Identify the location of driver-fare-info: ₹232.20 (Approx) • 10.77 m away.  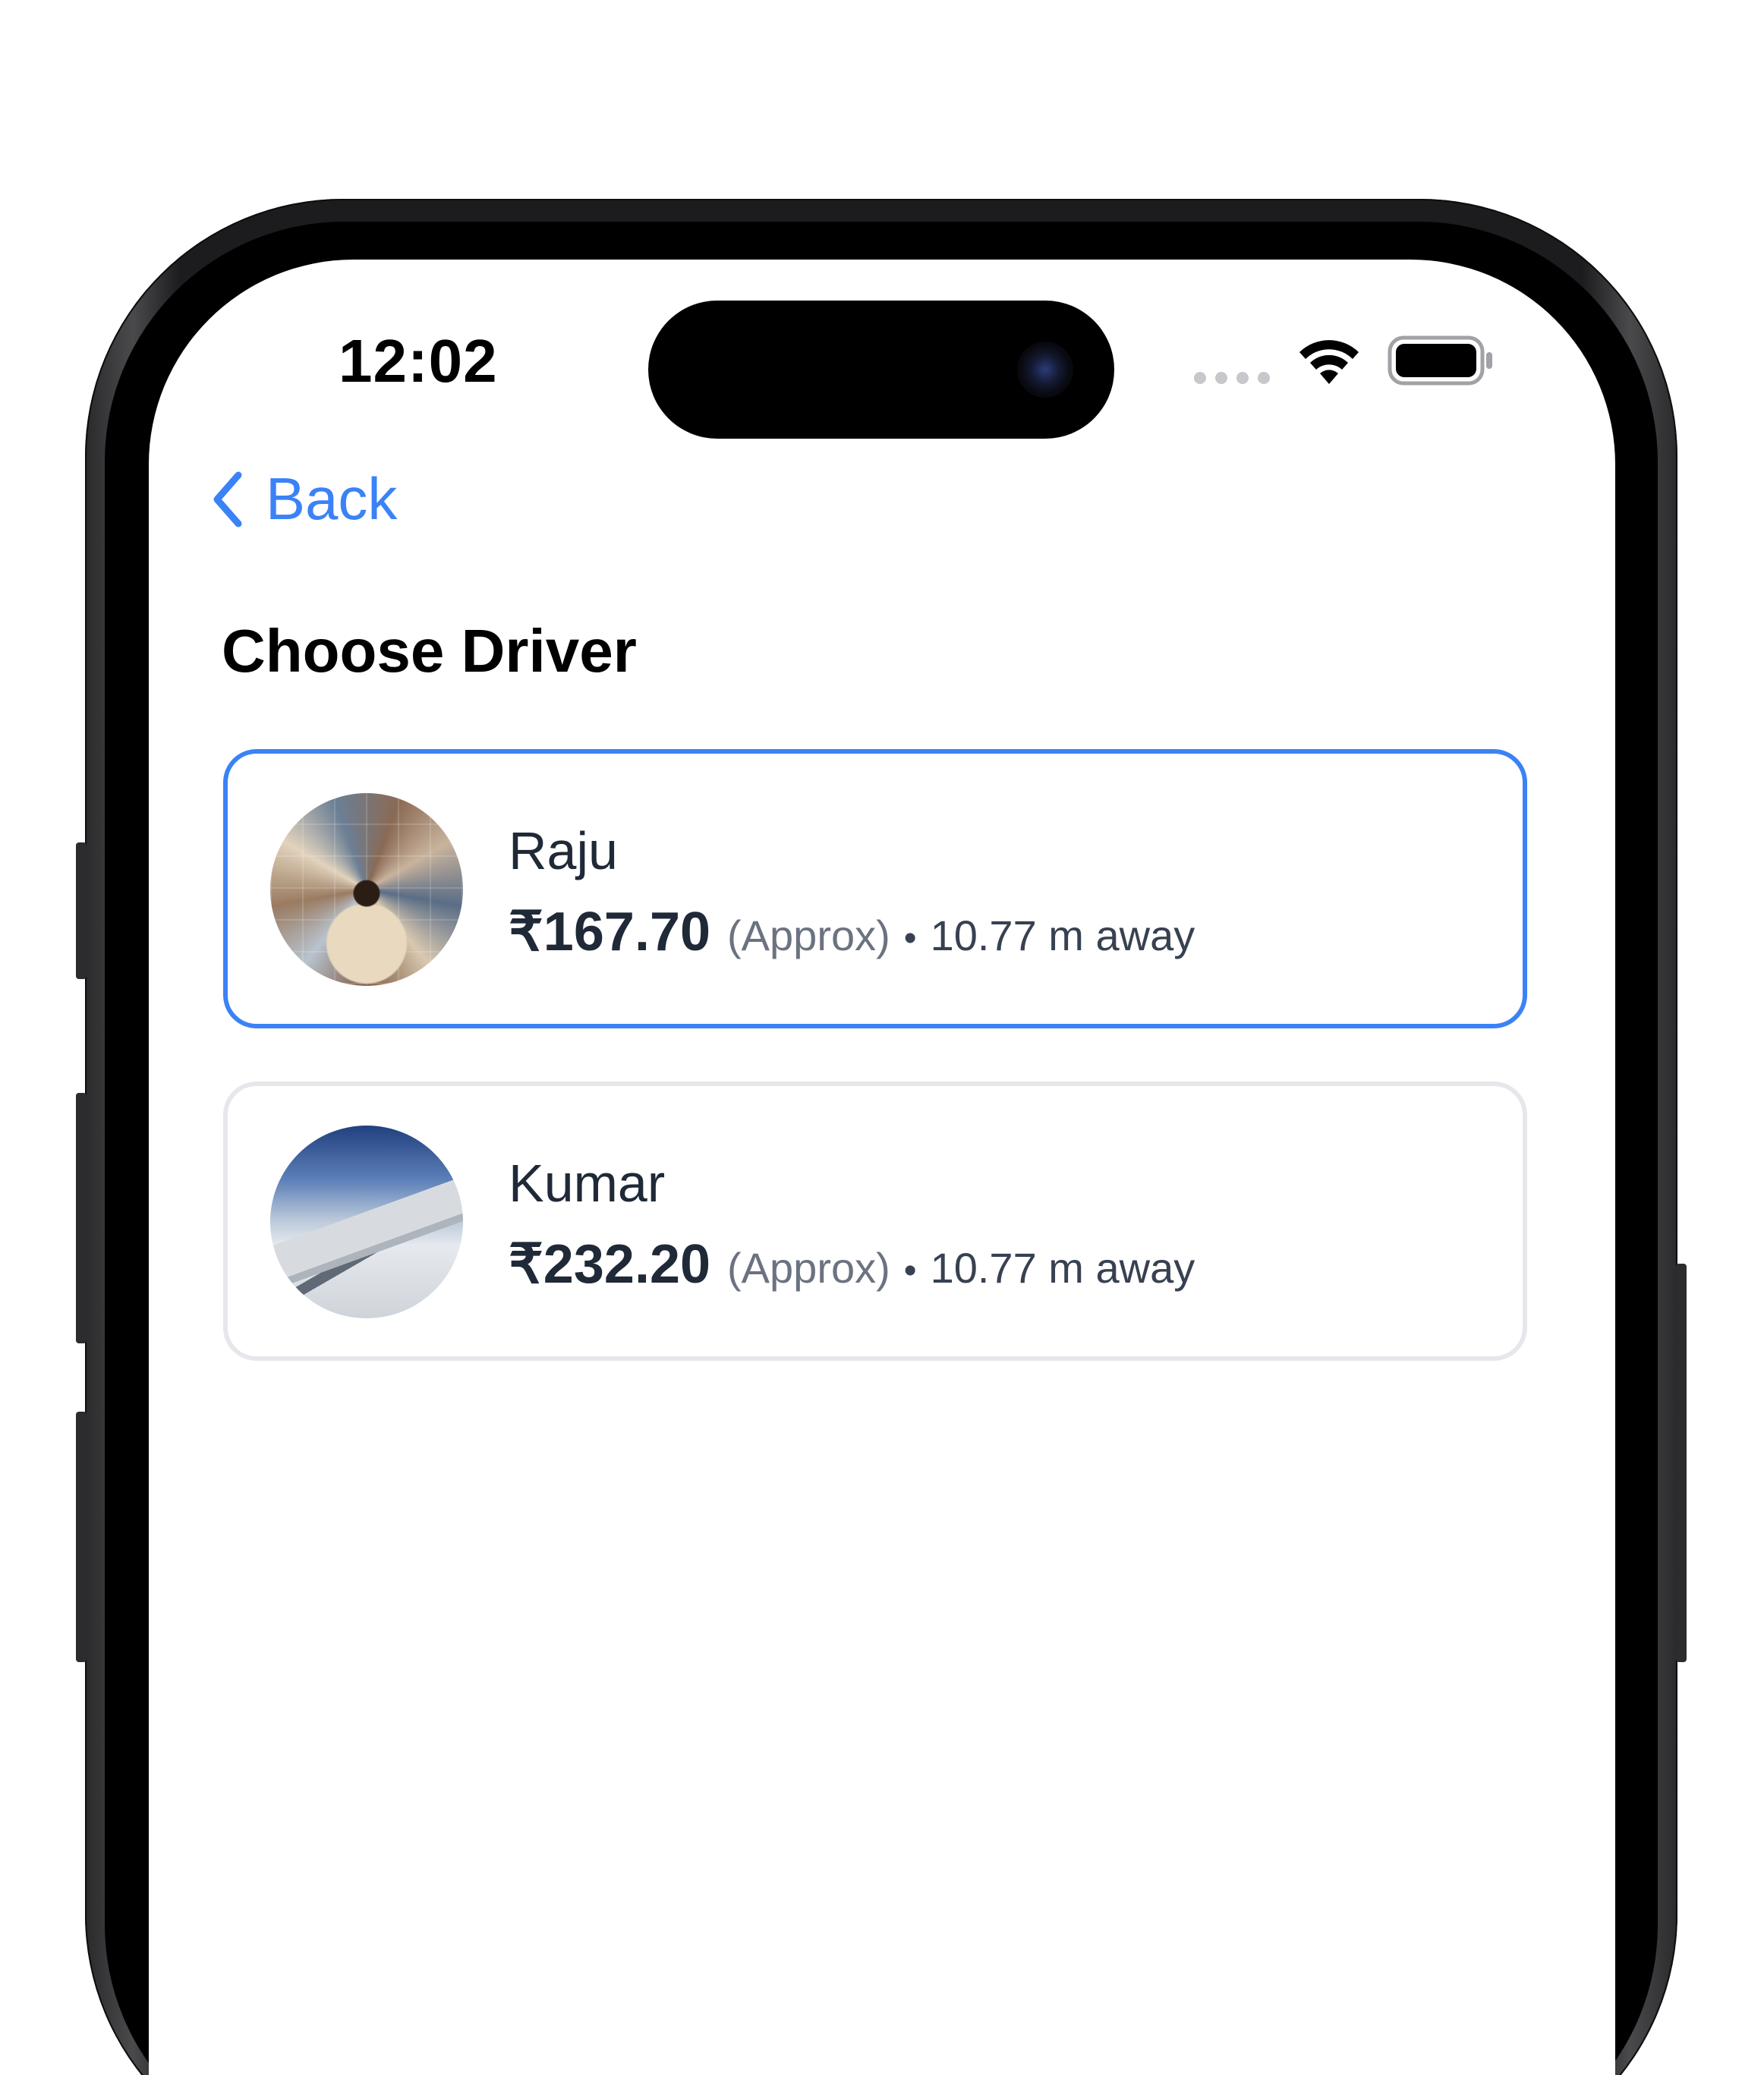
(852, 1264).